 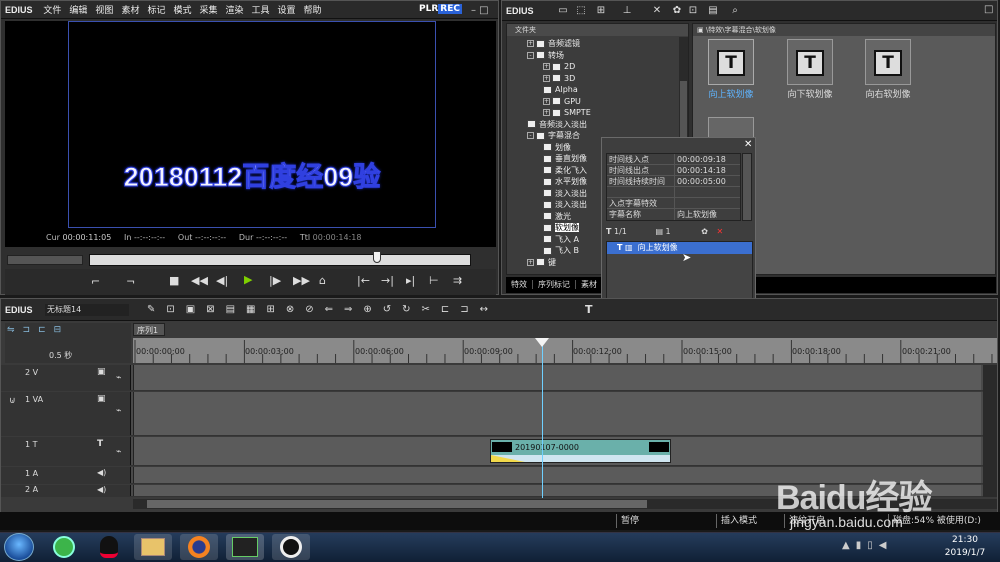 What do you see at coordinates (713, 11) in the screenshot?
I see `view-icon: ▤` at bounding box center [713, 11].